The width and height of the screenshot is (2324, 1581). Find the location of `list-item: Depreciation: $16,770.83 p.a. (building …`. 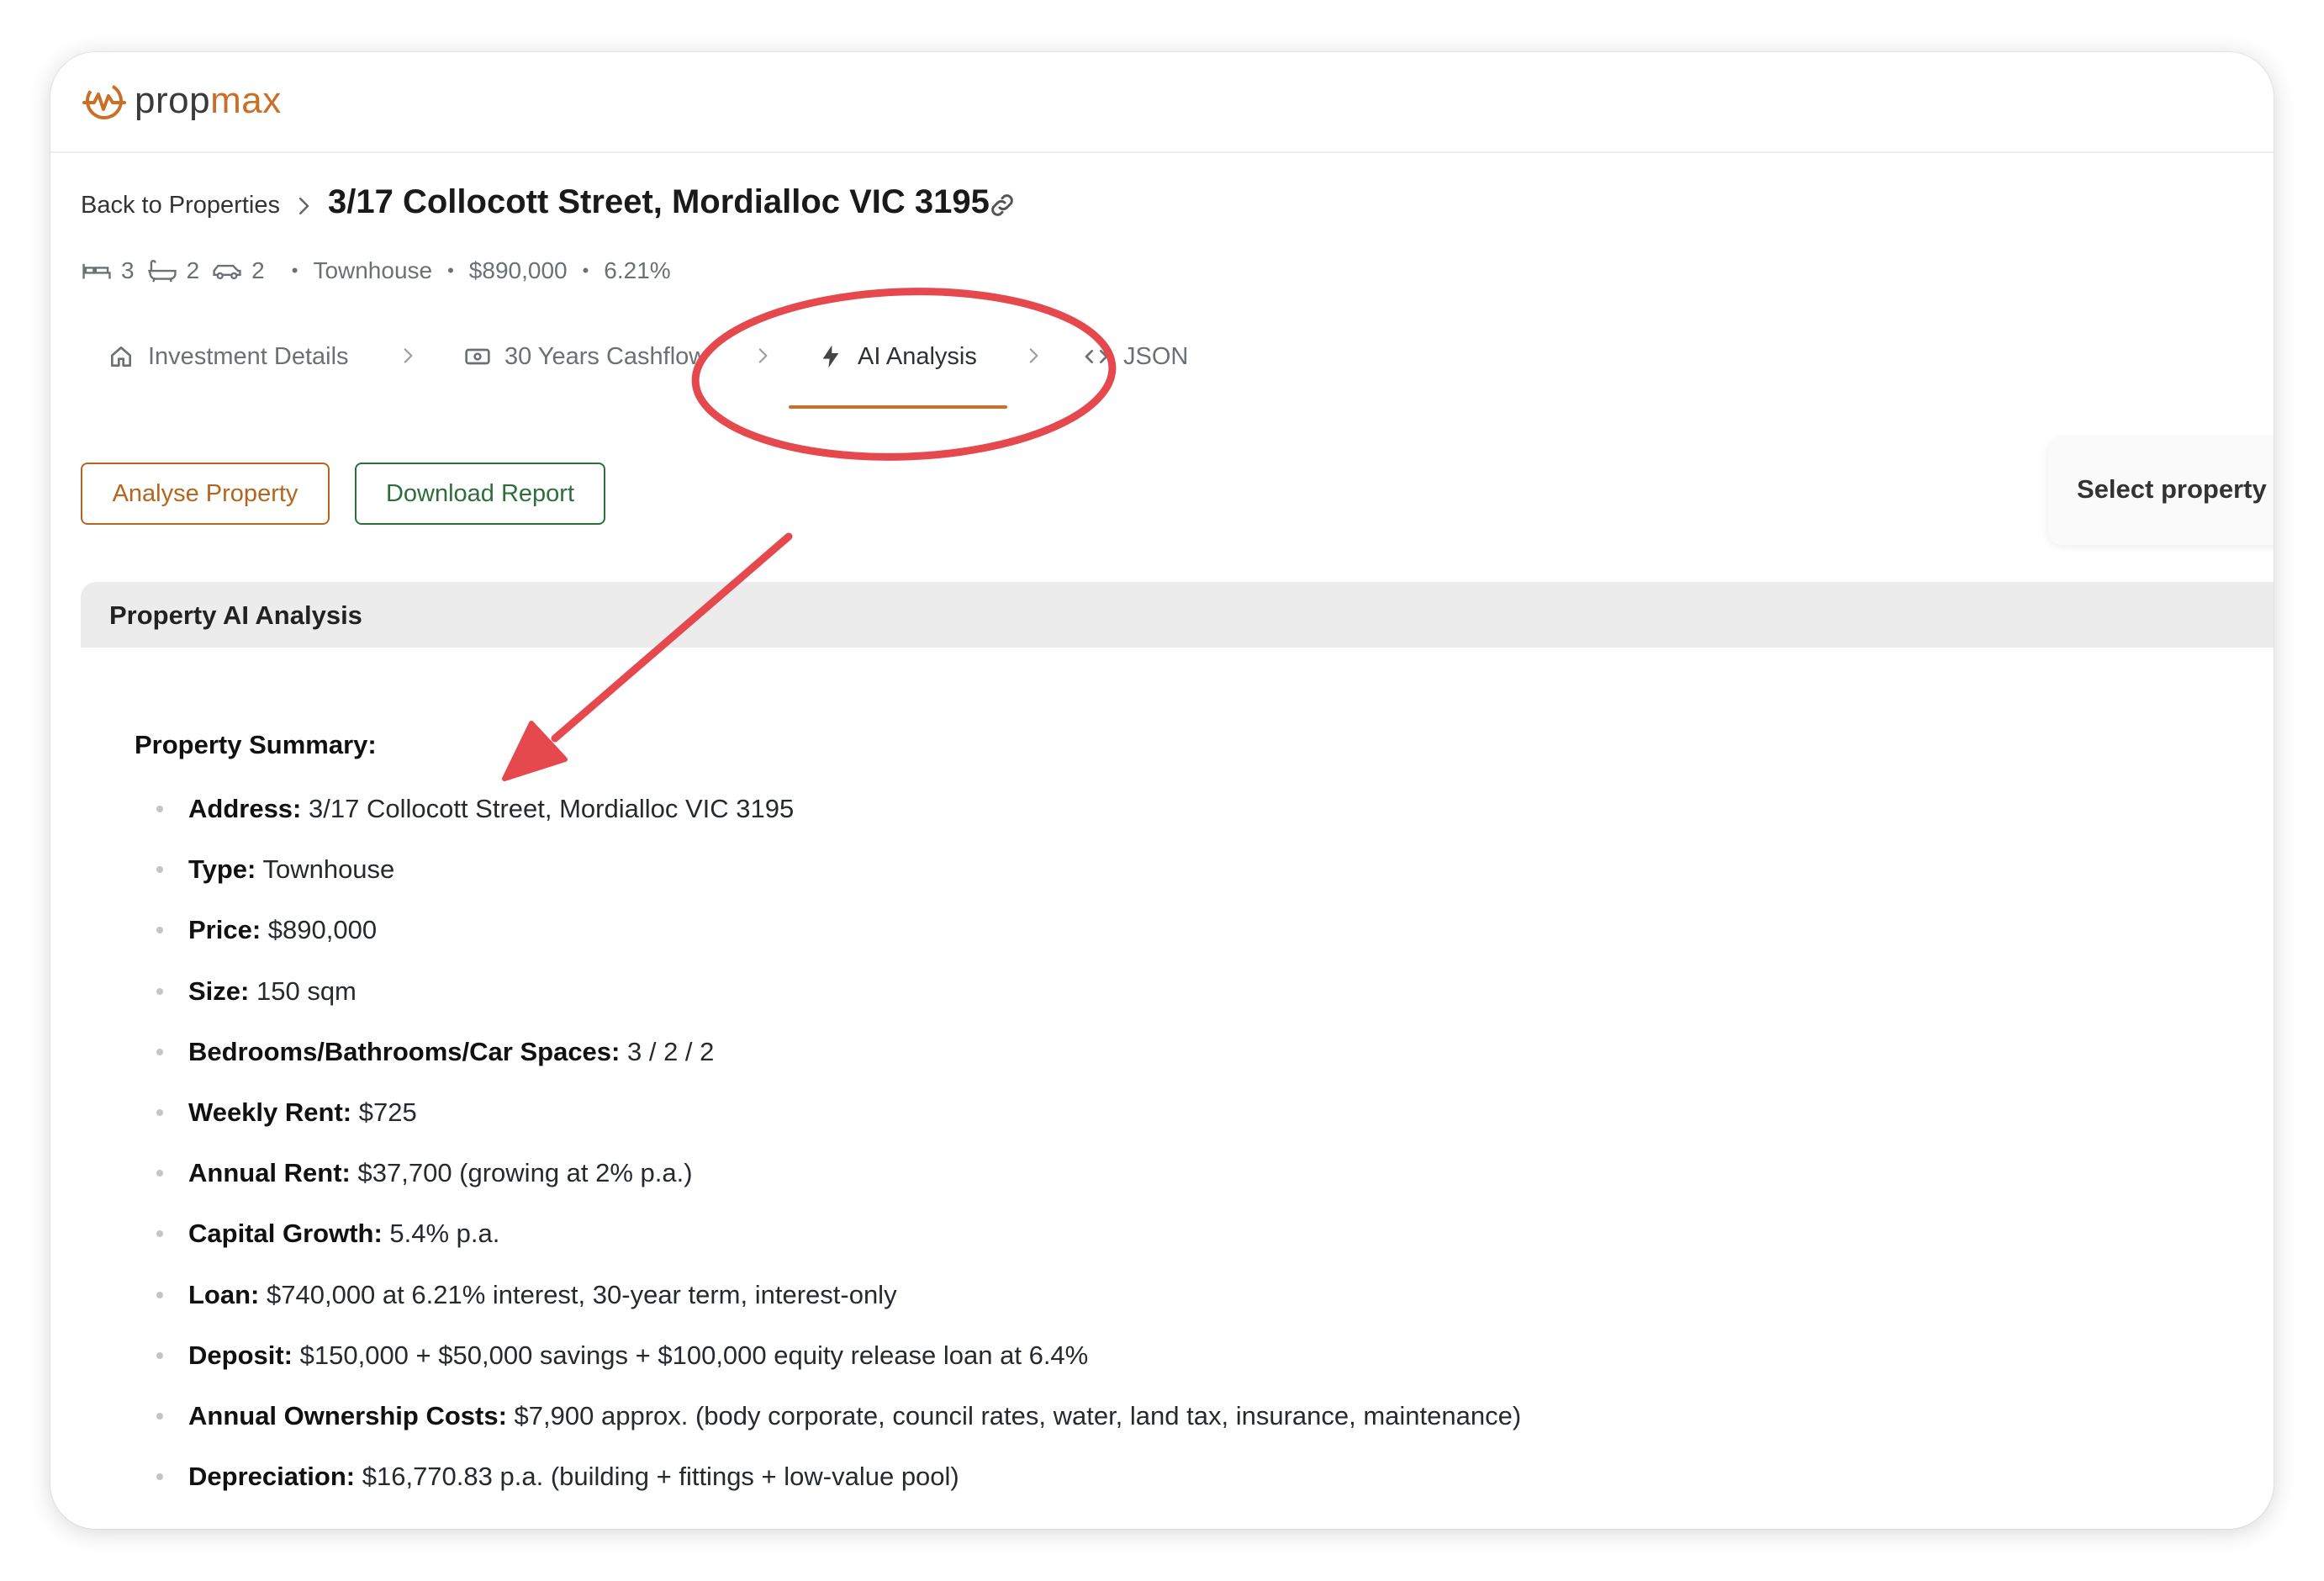

list-item: Depreciation: $16,770.83 p.a. (building … is located at coordinates (828, 1490).